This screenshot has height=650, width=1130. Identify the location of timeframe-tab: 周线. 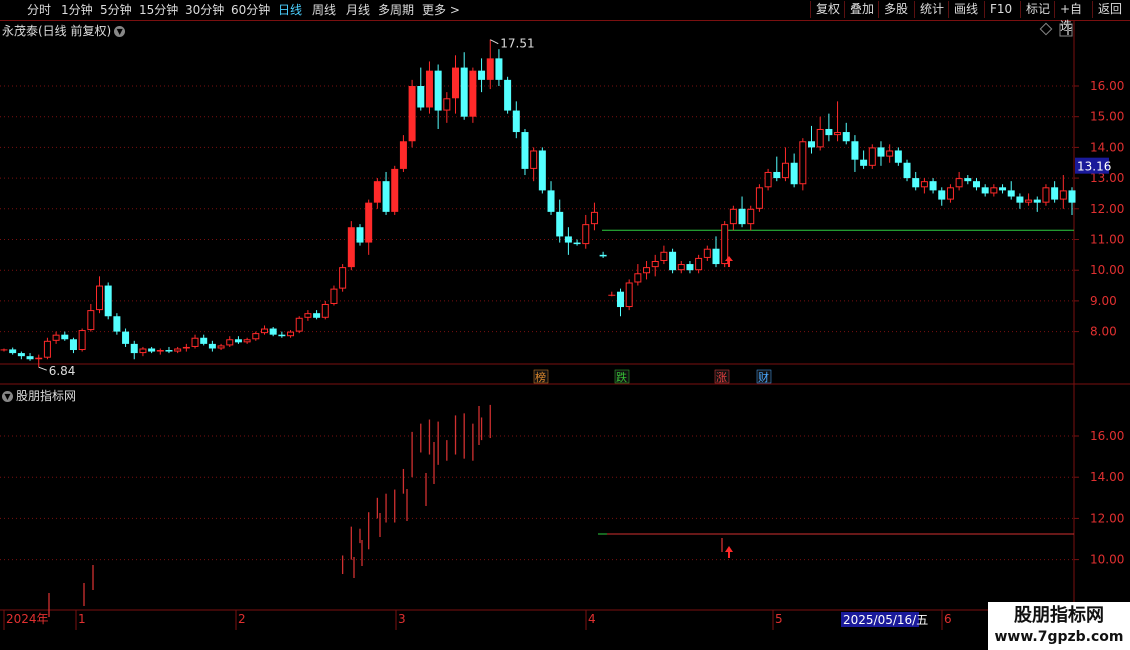
(324, 10).